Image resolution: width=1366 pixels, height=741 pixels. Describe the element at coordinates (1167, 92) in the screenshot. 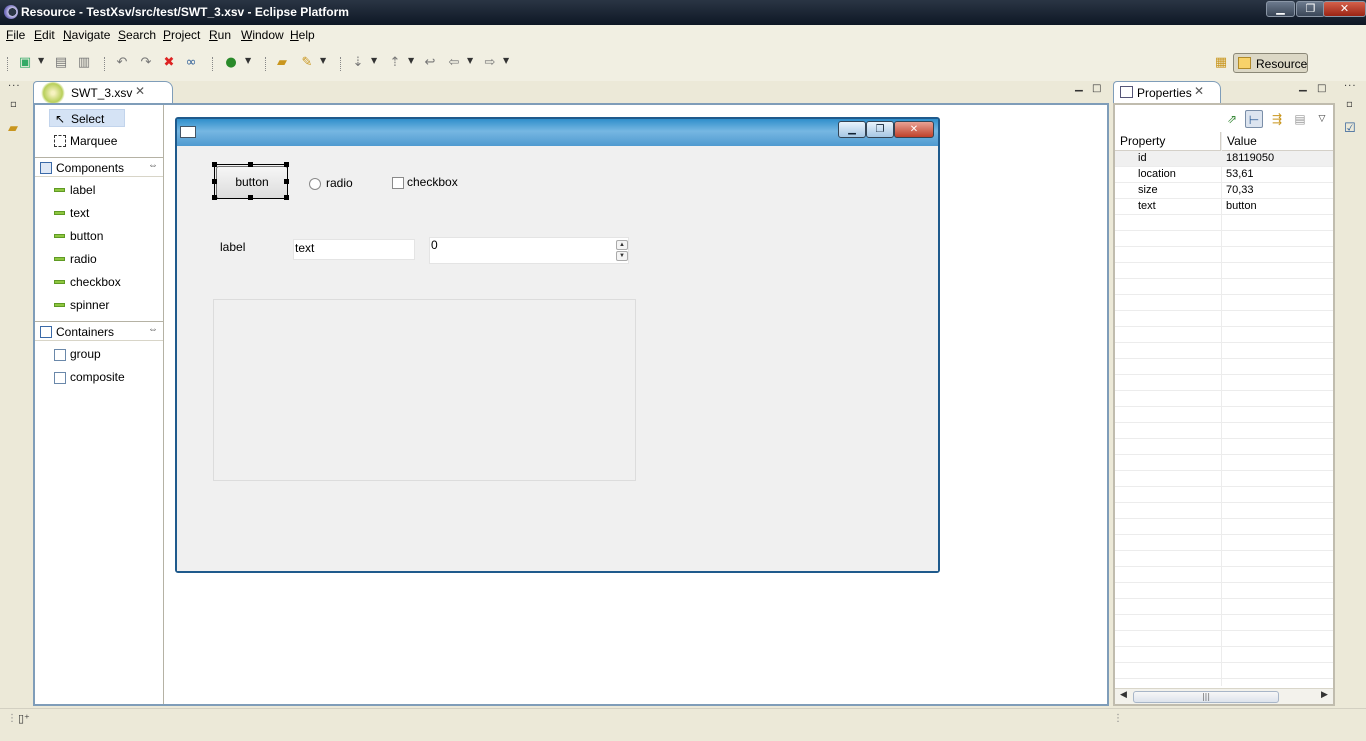

I see `properties-tab: Properties ✕` at that location.